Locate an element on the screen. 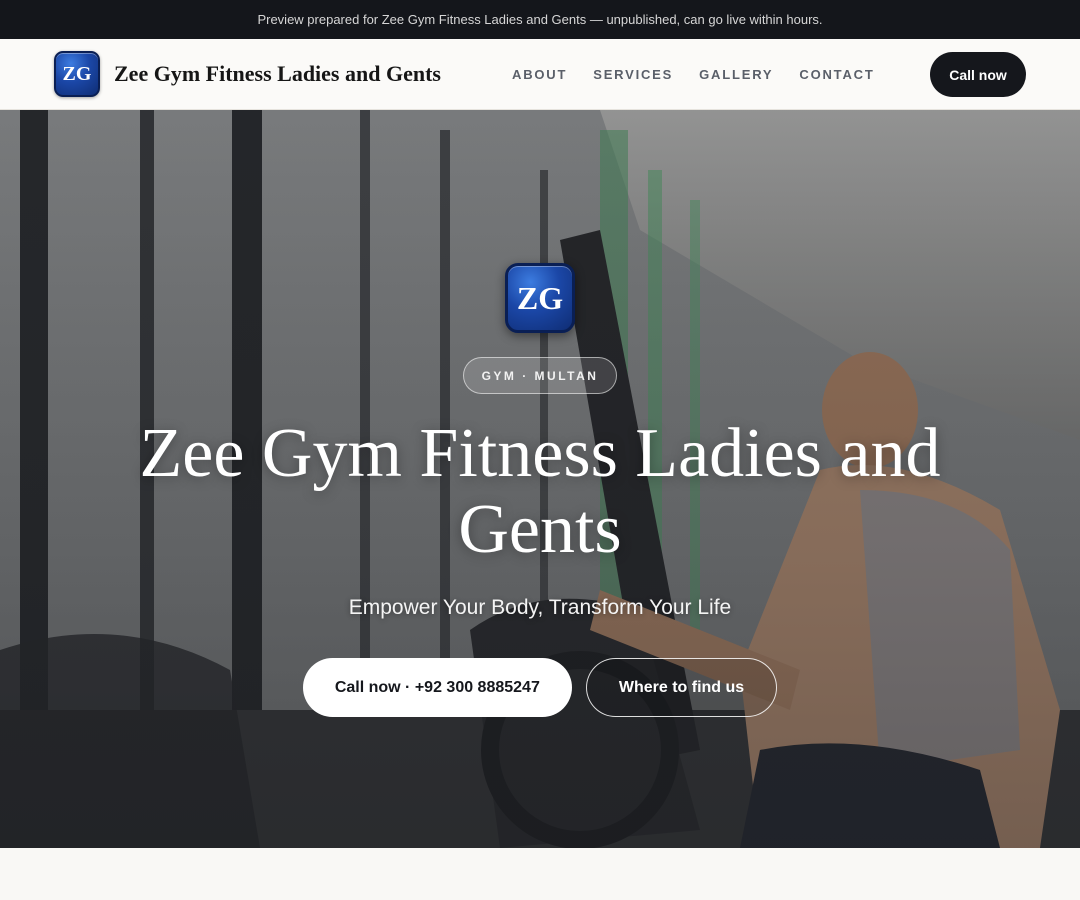  nav-link-about: ABOUT is located at coordinates (539, 74).